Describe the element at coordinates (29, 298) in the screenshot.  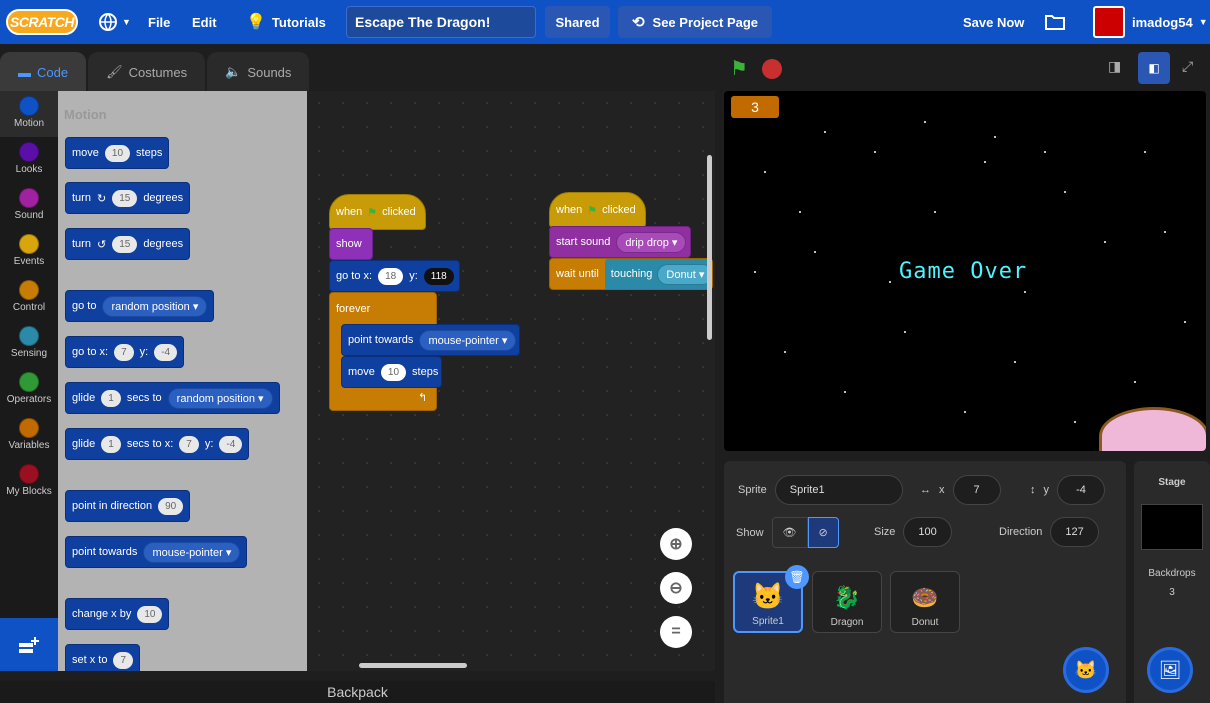
I see `category-control: Control` at that location.